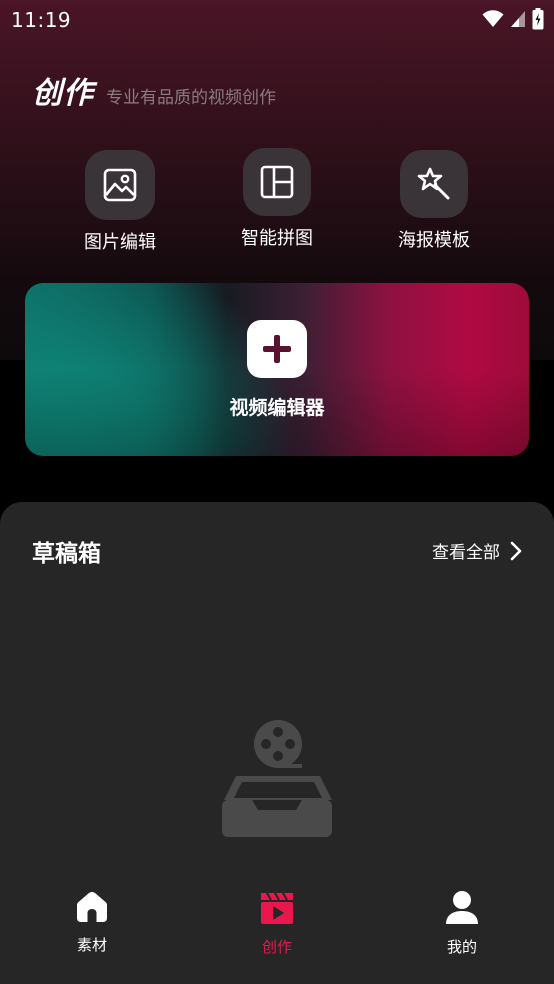 The height and width of the screenshot is (984, 554). I want to click on drafts-title: 草稿箱, so click(66, 554).